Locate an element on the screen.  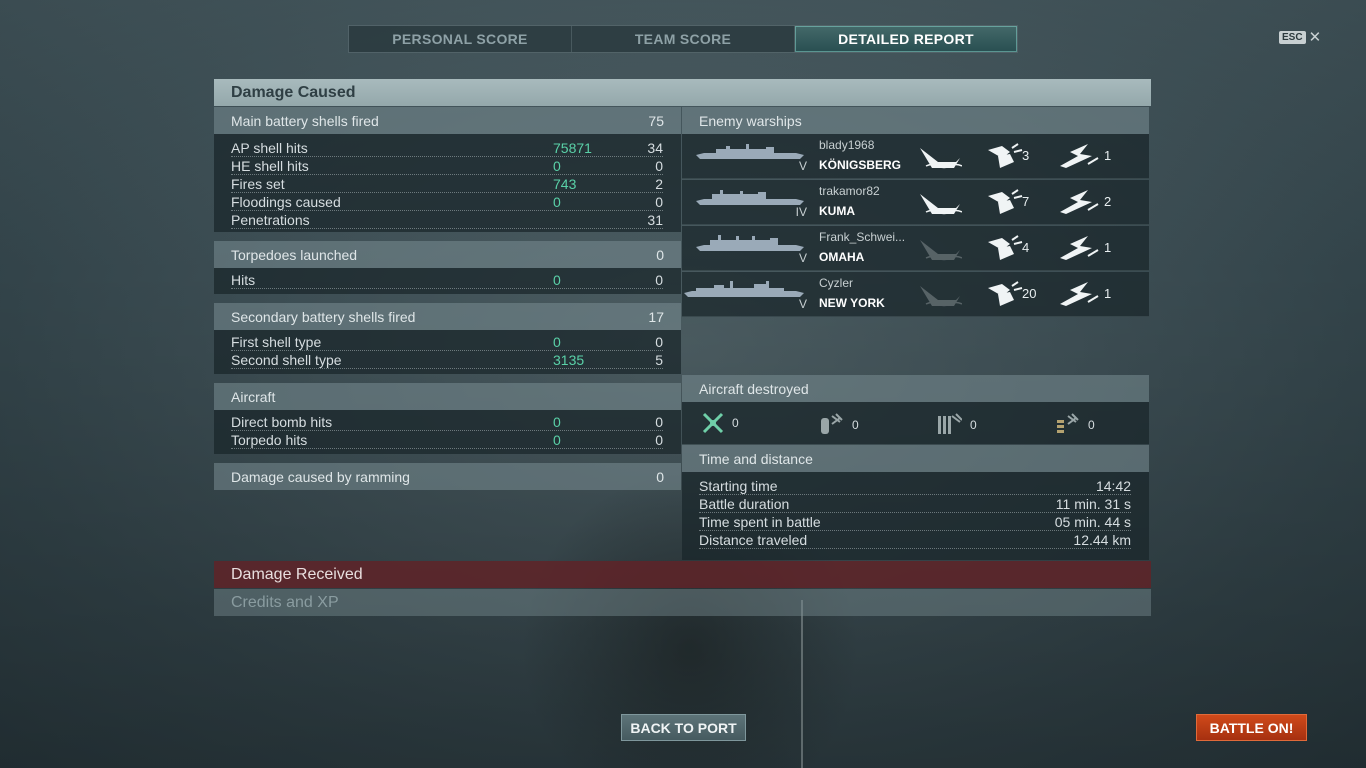
stat-label: HE shell hits is located at coordinates (270, 166).